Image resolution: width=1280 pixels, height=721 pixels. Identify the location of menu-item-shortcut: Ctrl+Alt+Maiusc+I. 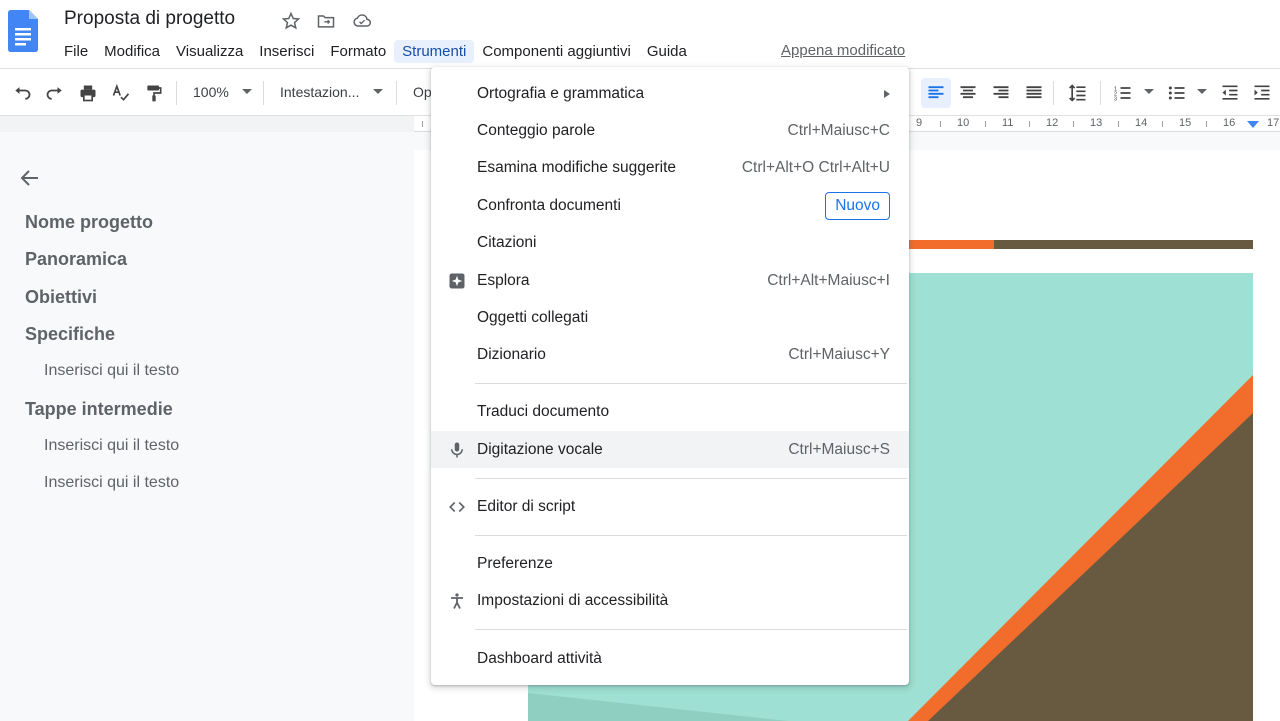
(828, 280).